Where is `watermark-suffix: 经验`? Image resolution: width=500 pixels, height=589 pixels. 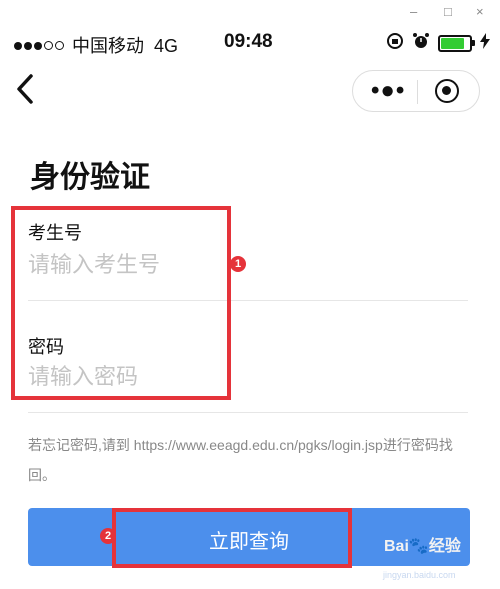
watermark-suffix: 经验 is located at coordinates (444, 546).